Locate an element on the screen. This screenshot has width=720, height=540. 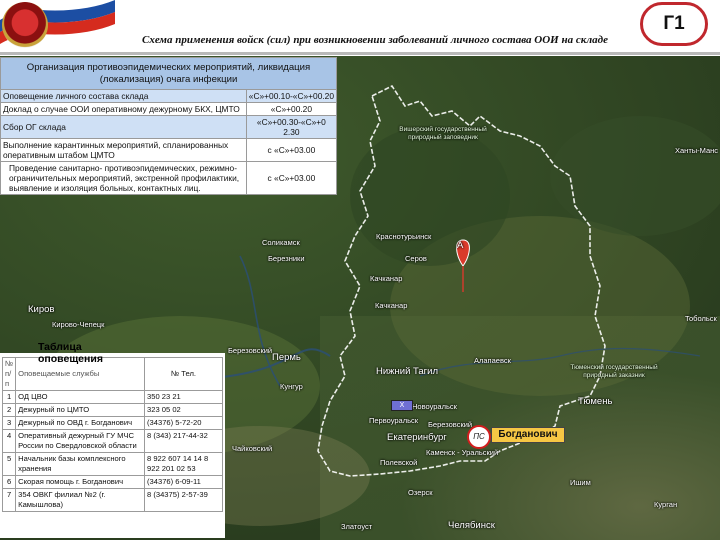
row-phone: 350 23 21 is located at coordinates (183, 397).